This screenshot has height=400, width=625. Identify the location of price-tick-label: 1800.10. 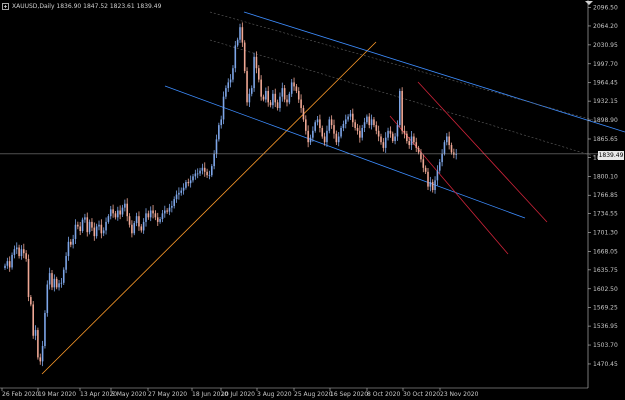
(605, 176).